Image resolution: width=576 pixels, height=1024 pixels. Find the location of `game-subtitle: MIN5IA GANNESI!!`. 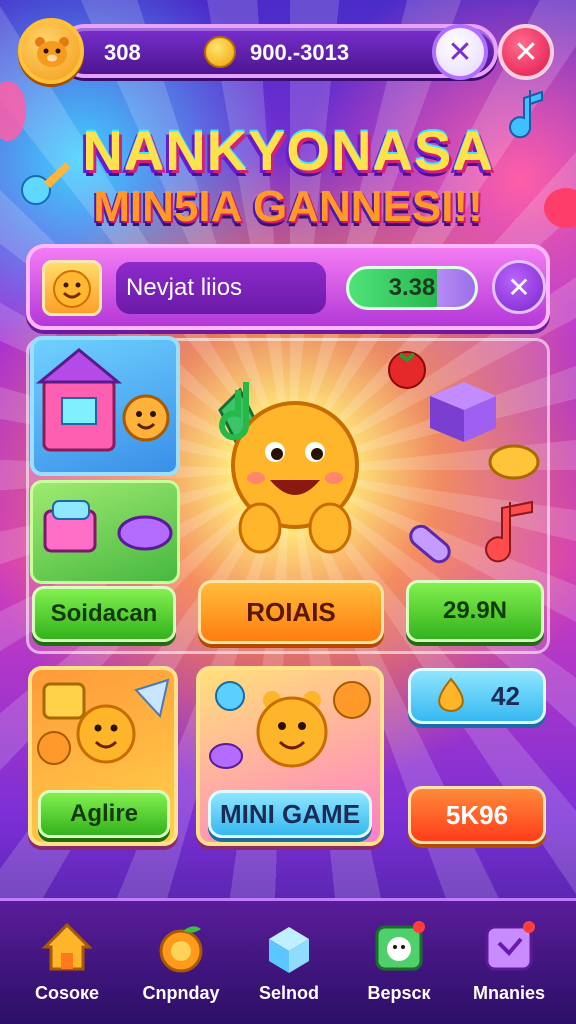

game-subtitle: MIN5IA GANNESI!! is located at coordinates (288, 206).